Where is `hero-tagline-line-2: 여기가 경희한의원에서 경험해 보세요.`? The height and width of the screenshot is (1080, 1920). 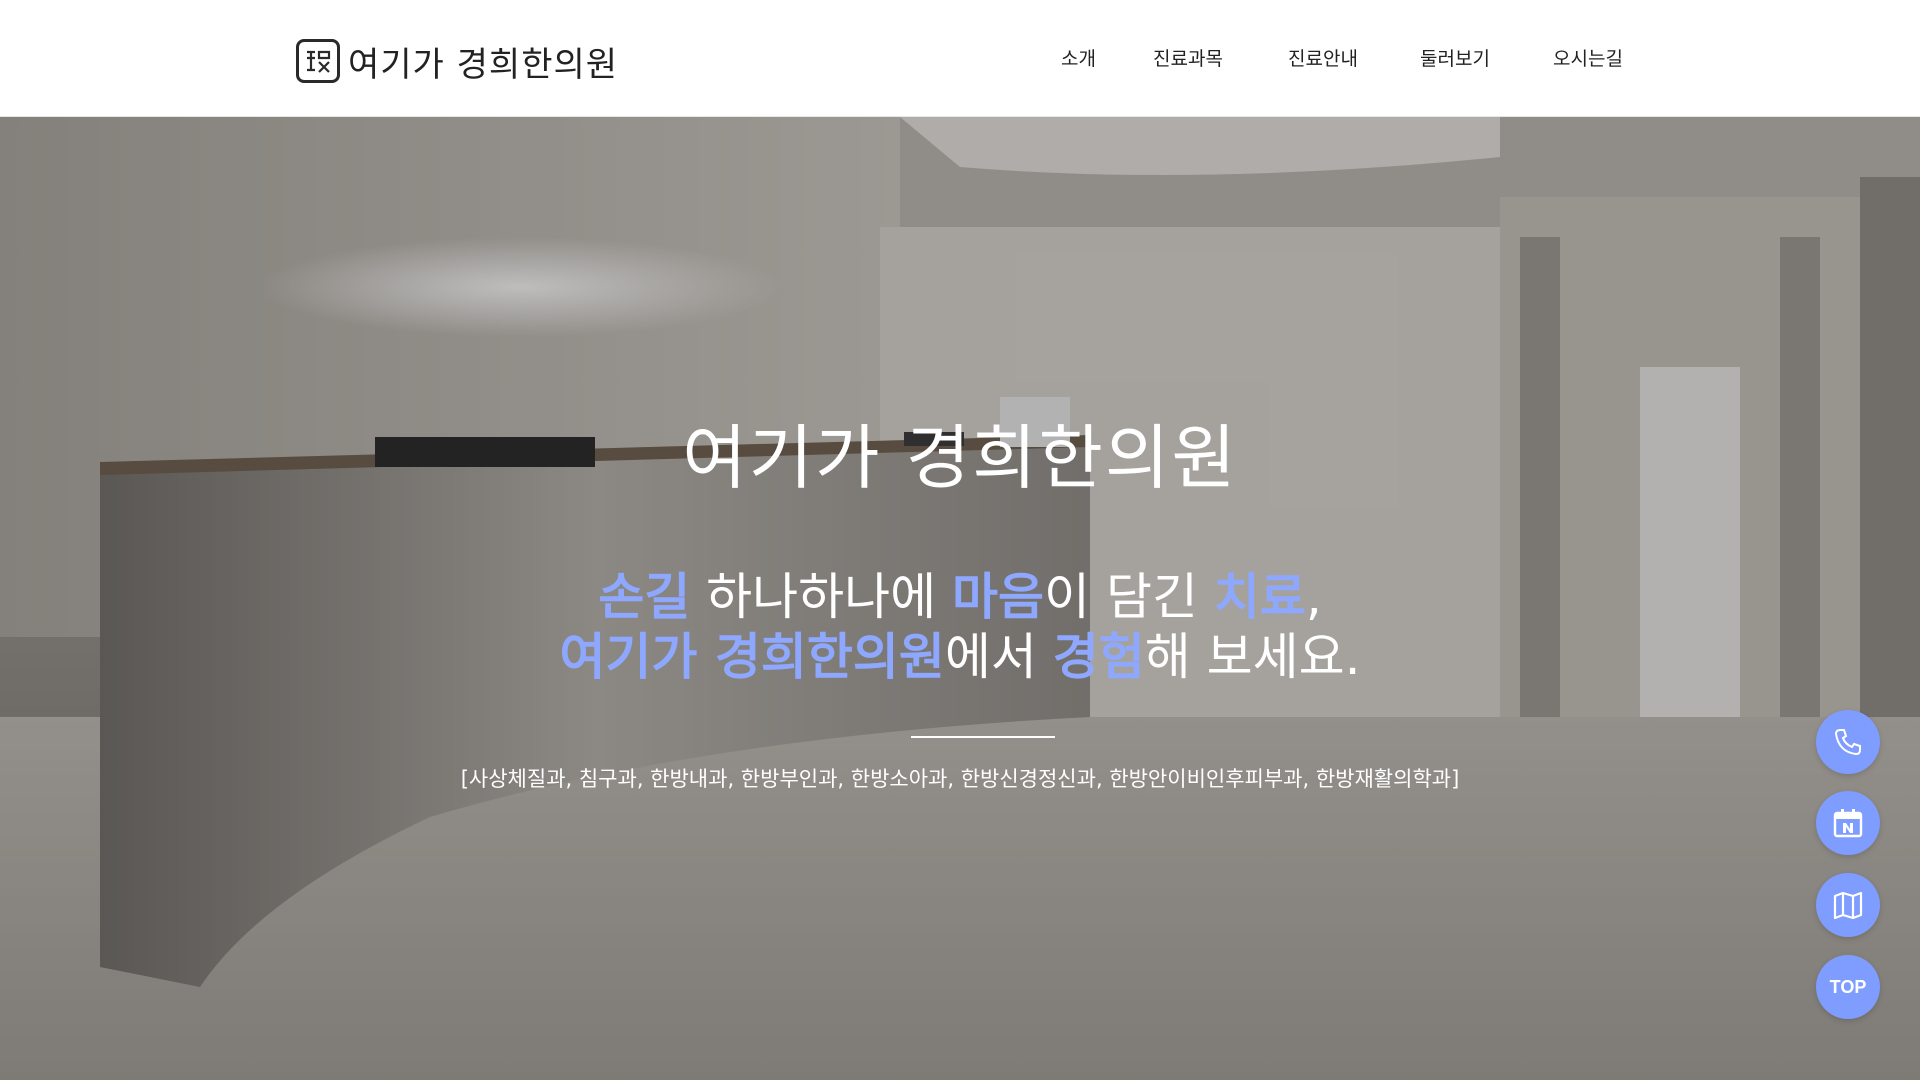 hero-tagline-line-2: 여기가 경희한의원에서 경험해 보세요. is located at coordinates (960, 653).